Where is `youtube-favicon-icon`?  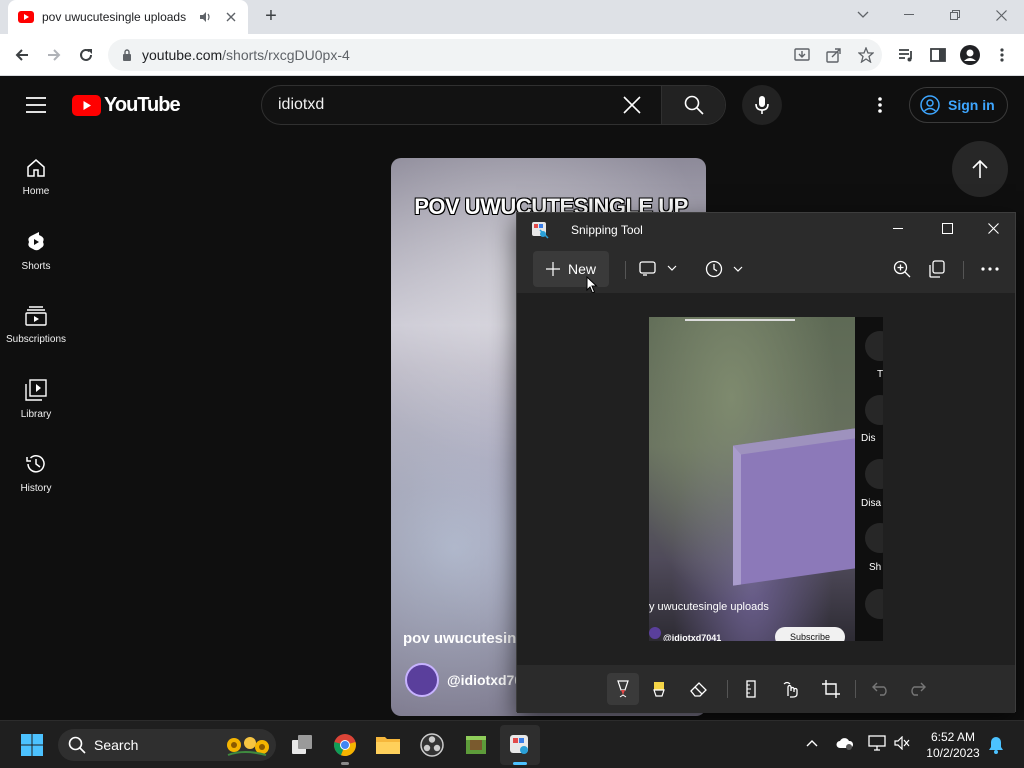 youtube-favicon-icon is located at coordinates (26, 17).